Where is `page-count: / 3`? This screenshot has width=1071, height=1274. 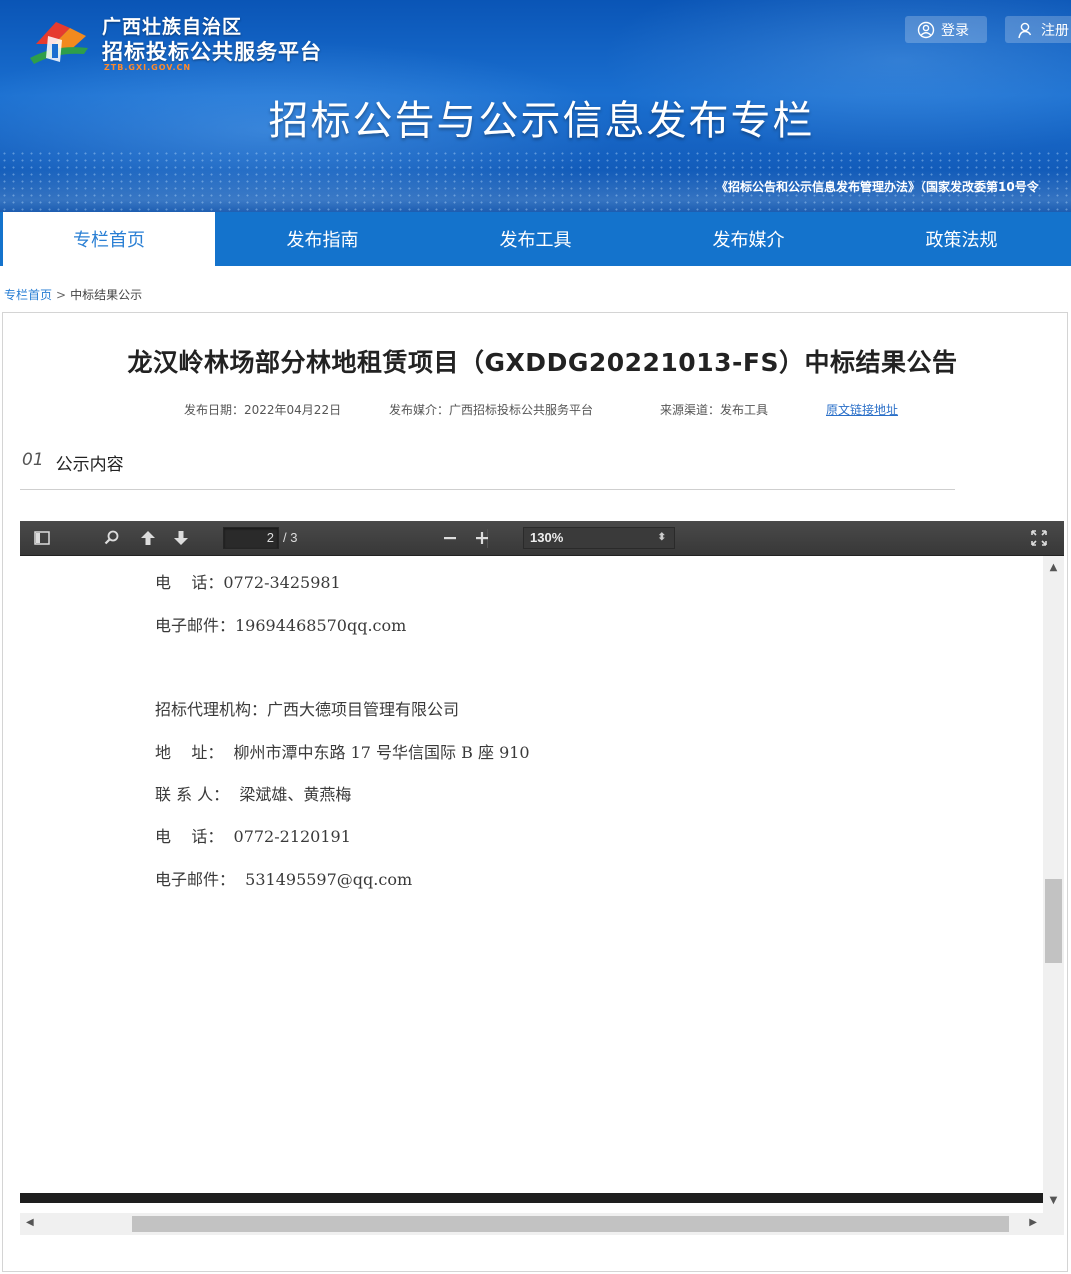
page-count: / 3 is located at coordinates (290, 537).